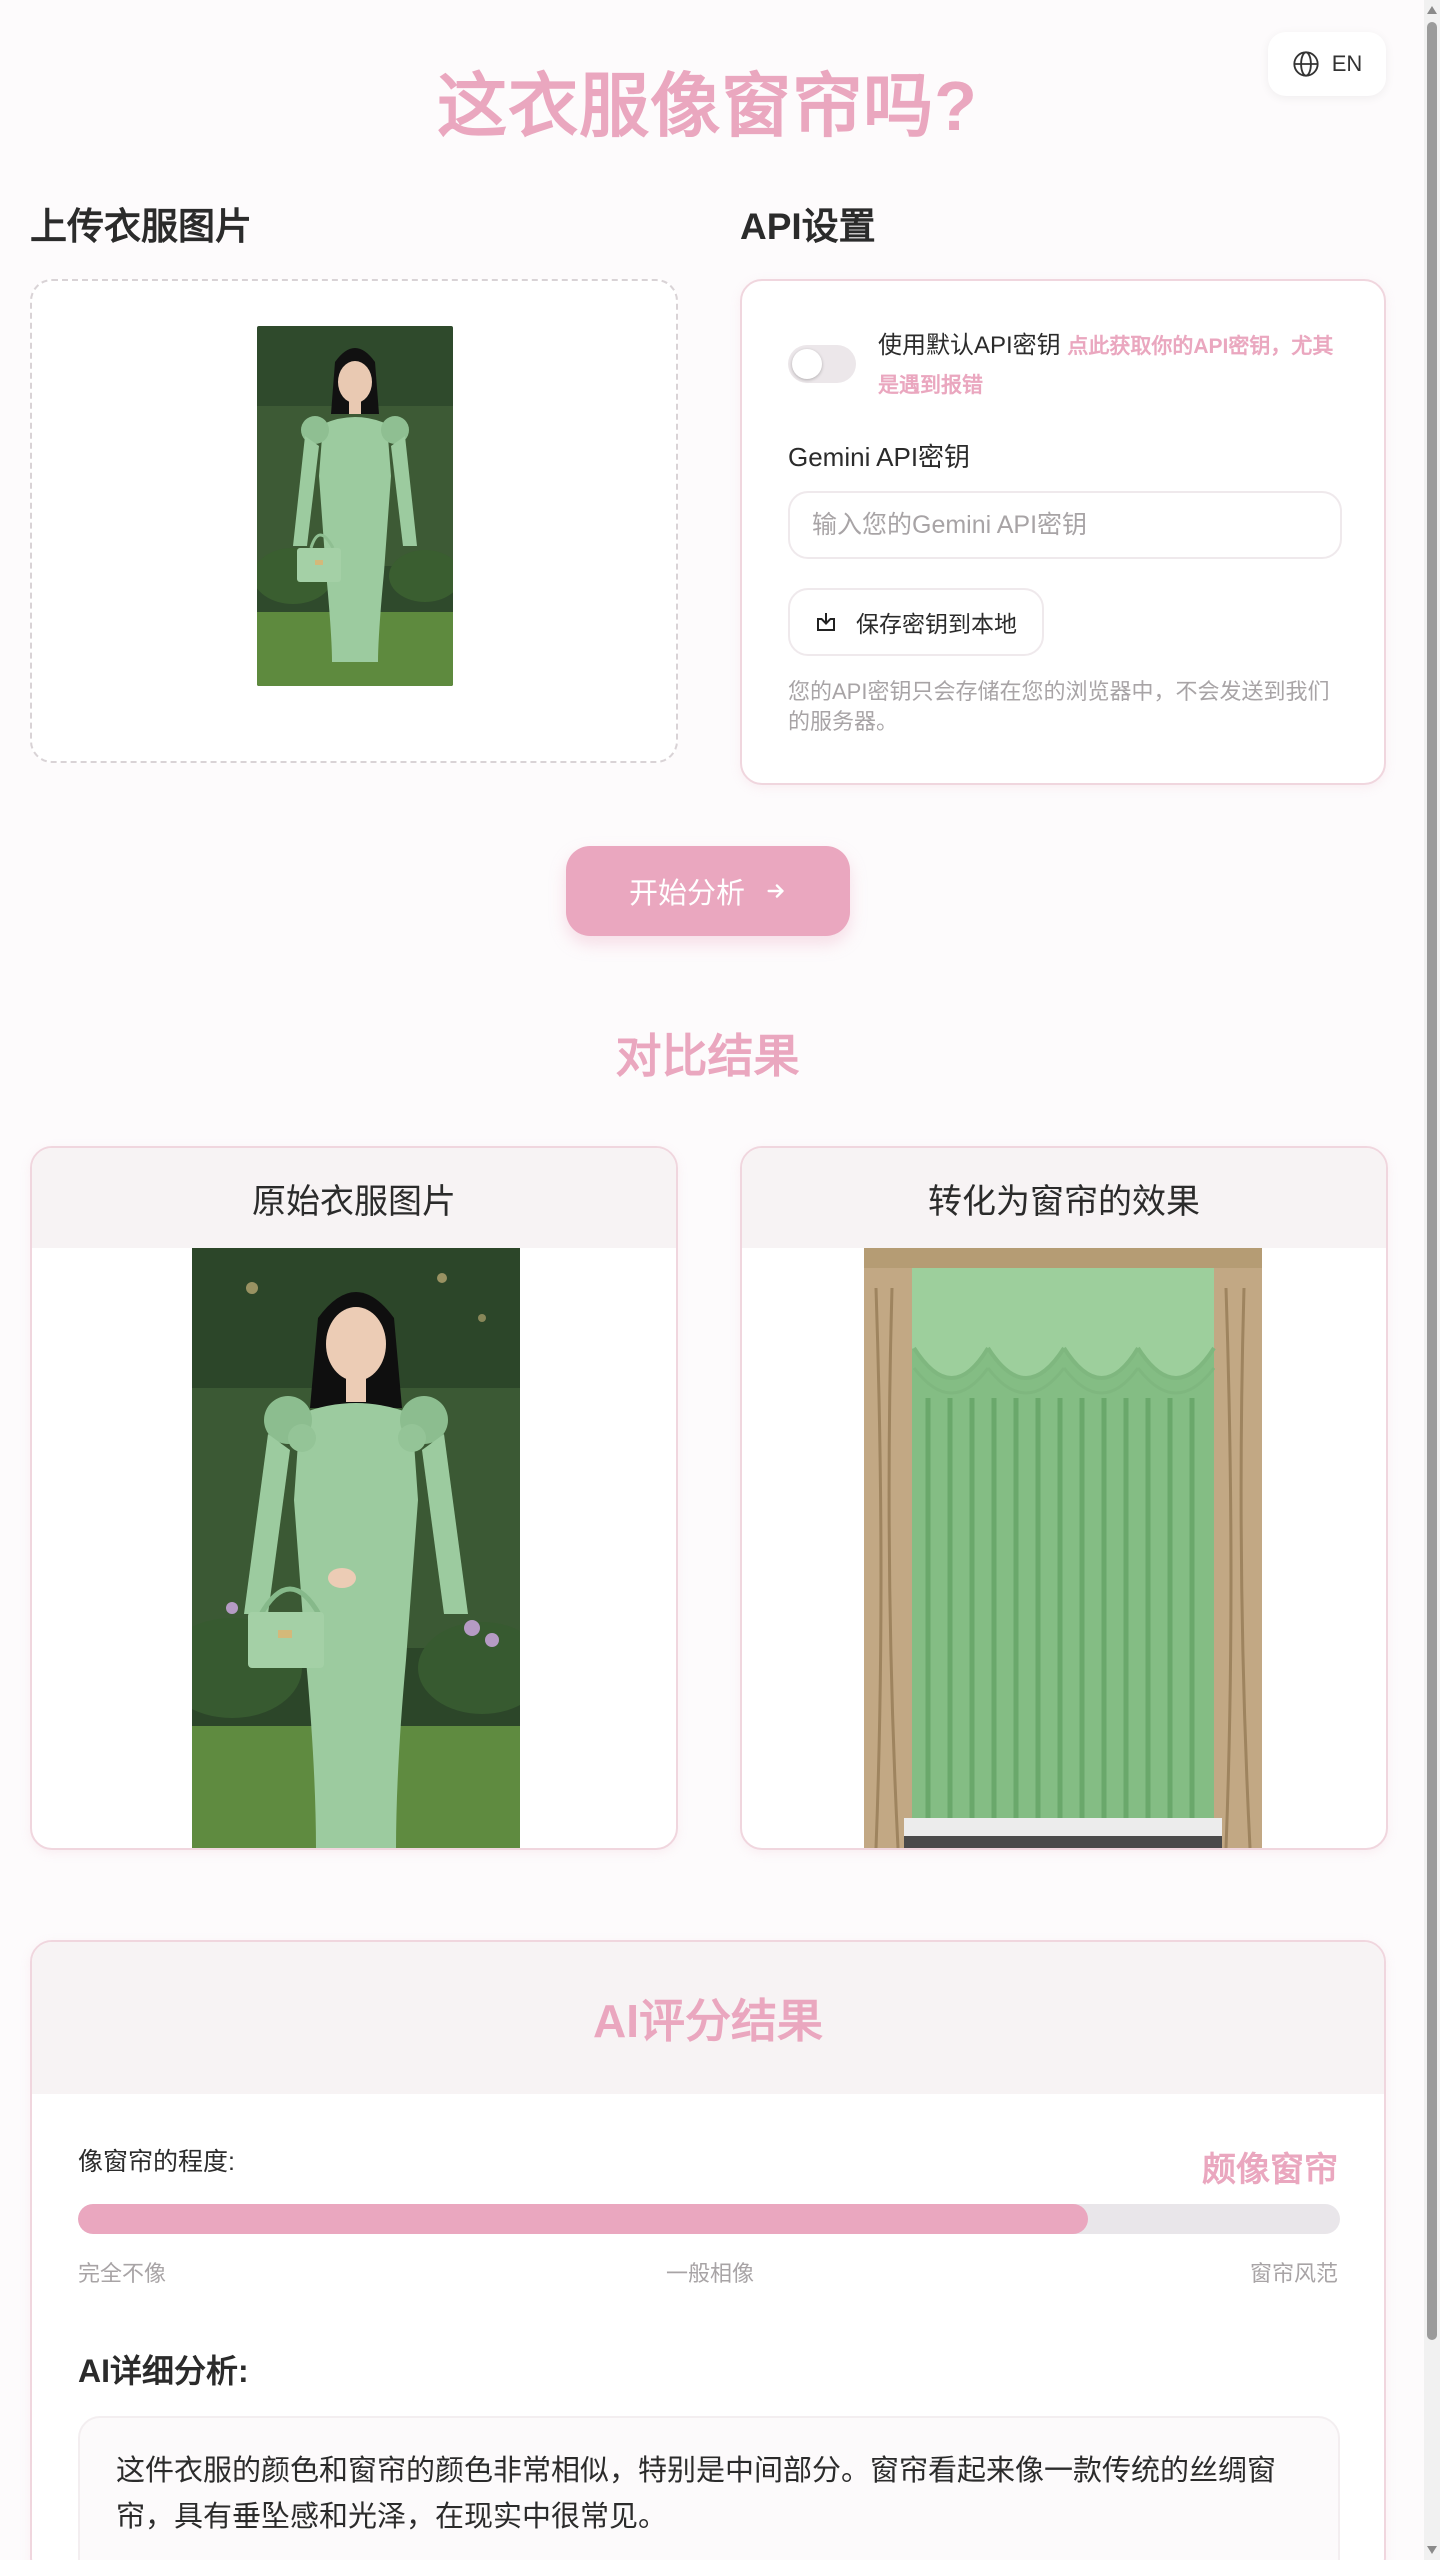 The width and height of the screenshot is (1440, 2560). What do you see at coordinates (1065, 525) in the screenshot?
I see `api-key-input` at bounding box center [1065, 525].